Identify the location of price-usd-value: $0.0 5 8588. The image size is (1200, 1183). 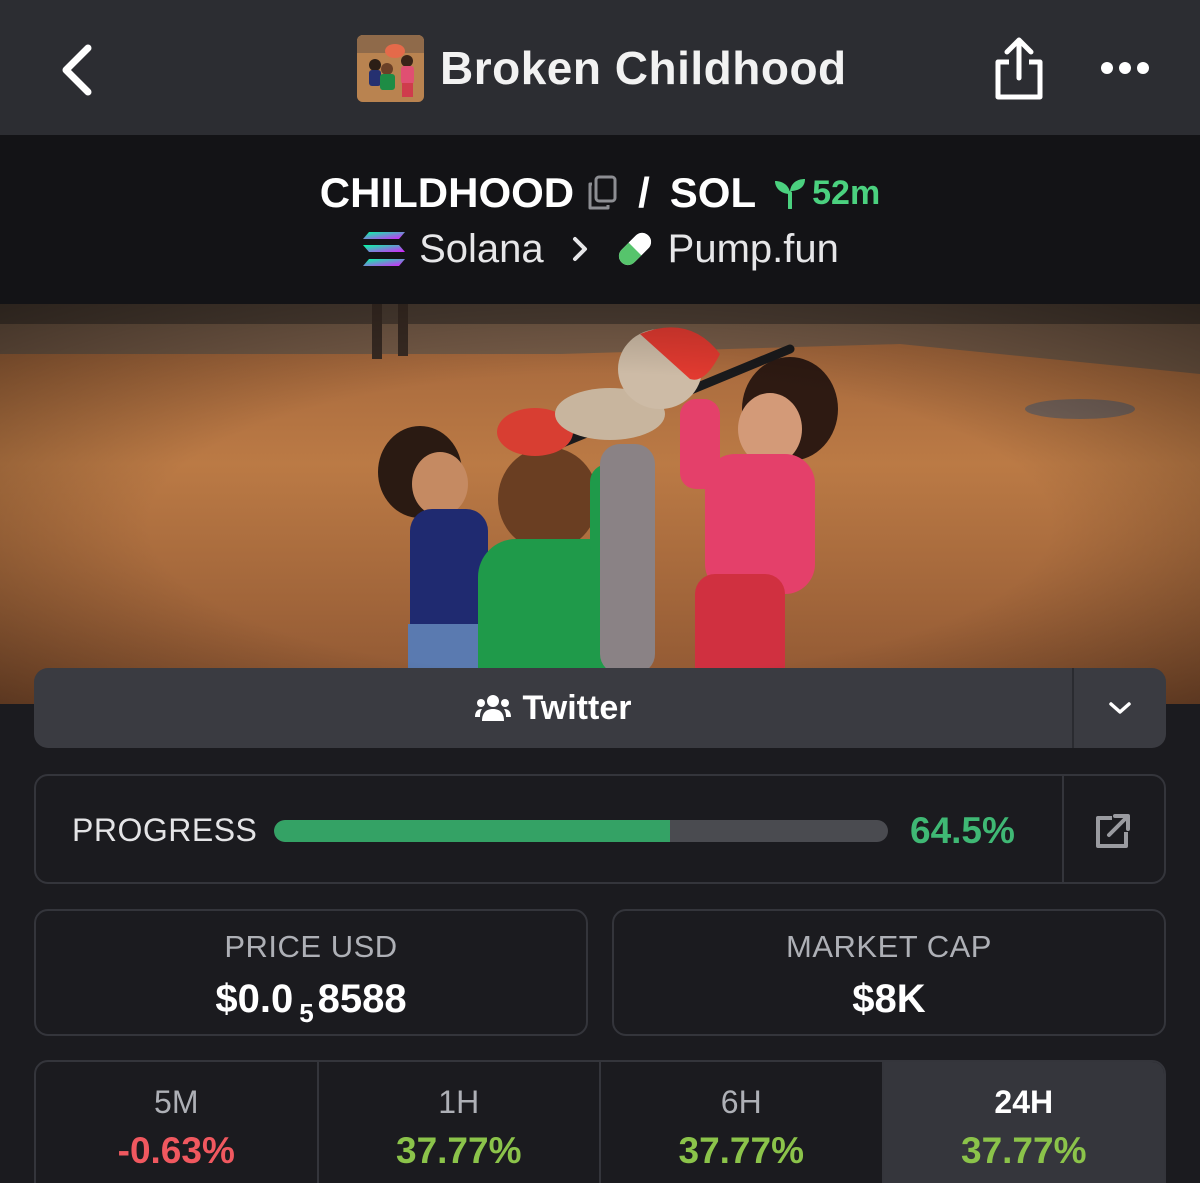
(311, 1002).